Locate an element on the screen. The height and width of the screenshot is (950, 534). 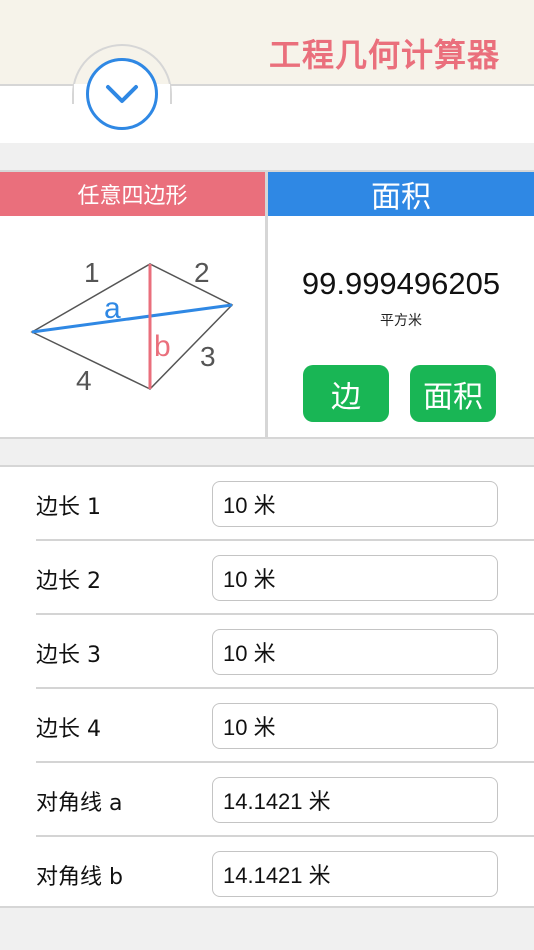
side-2-input is located at coordinates (355, 578).